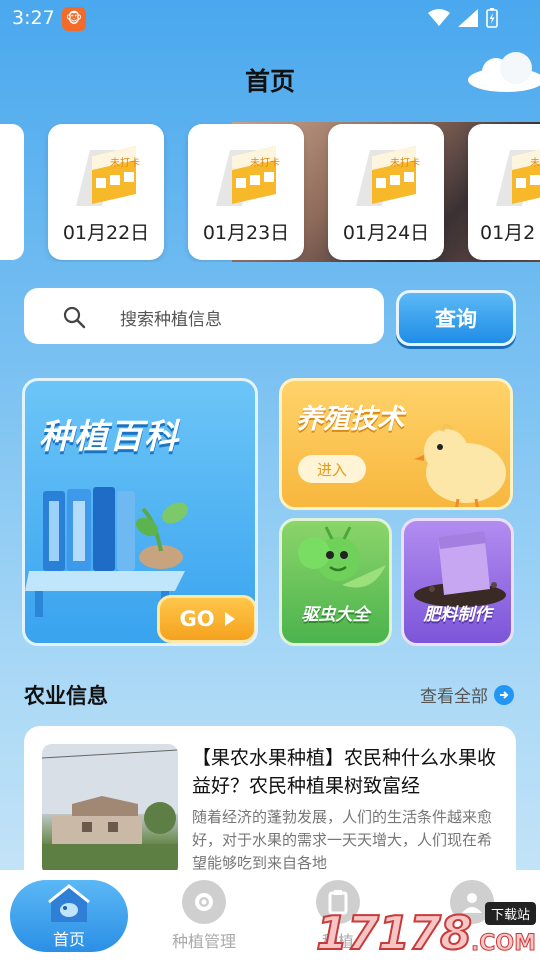 The width and height of the screenshot is (540, 960). Describe the element at coordinates (74, 317) in the screenshot. I see `search-icon` at that location.